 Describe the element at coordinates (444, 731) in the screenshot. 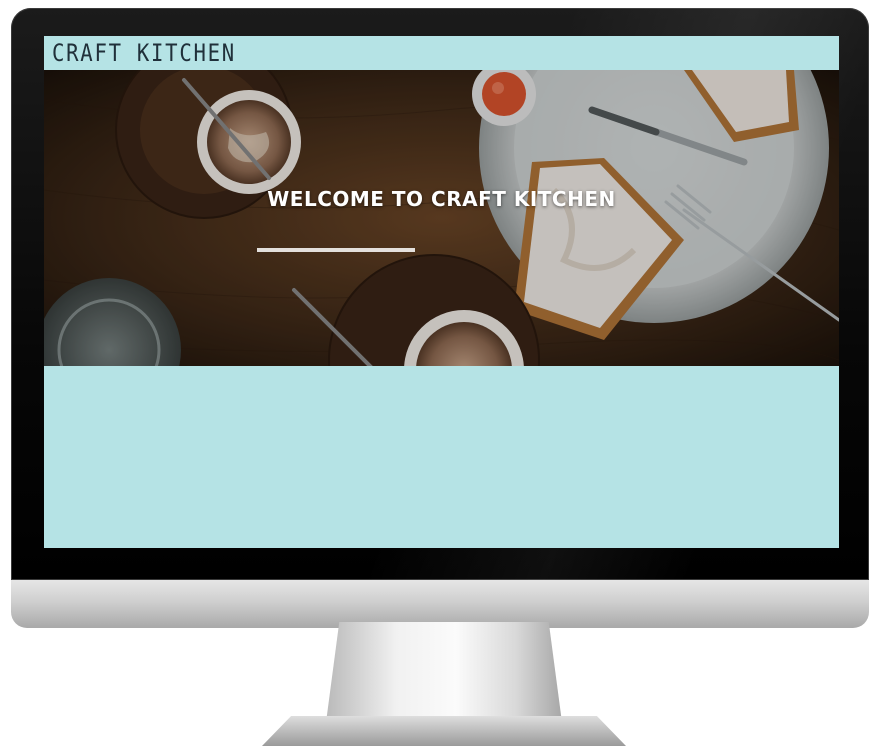

I see `monitor-stand-base` at that location.